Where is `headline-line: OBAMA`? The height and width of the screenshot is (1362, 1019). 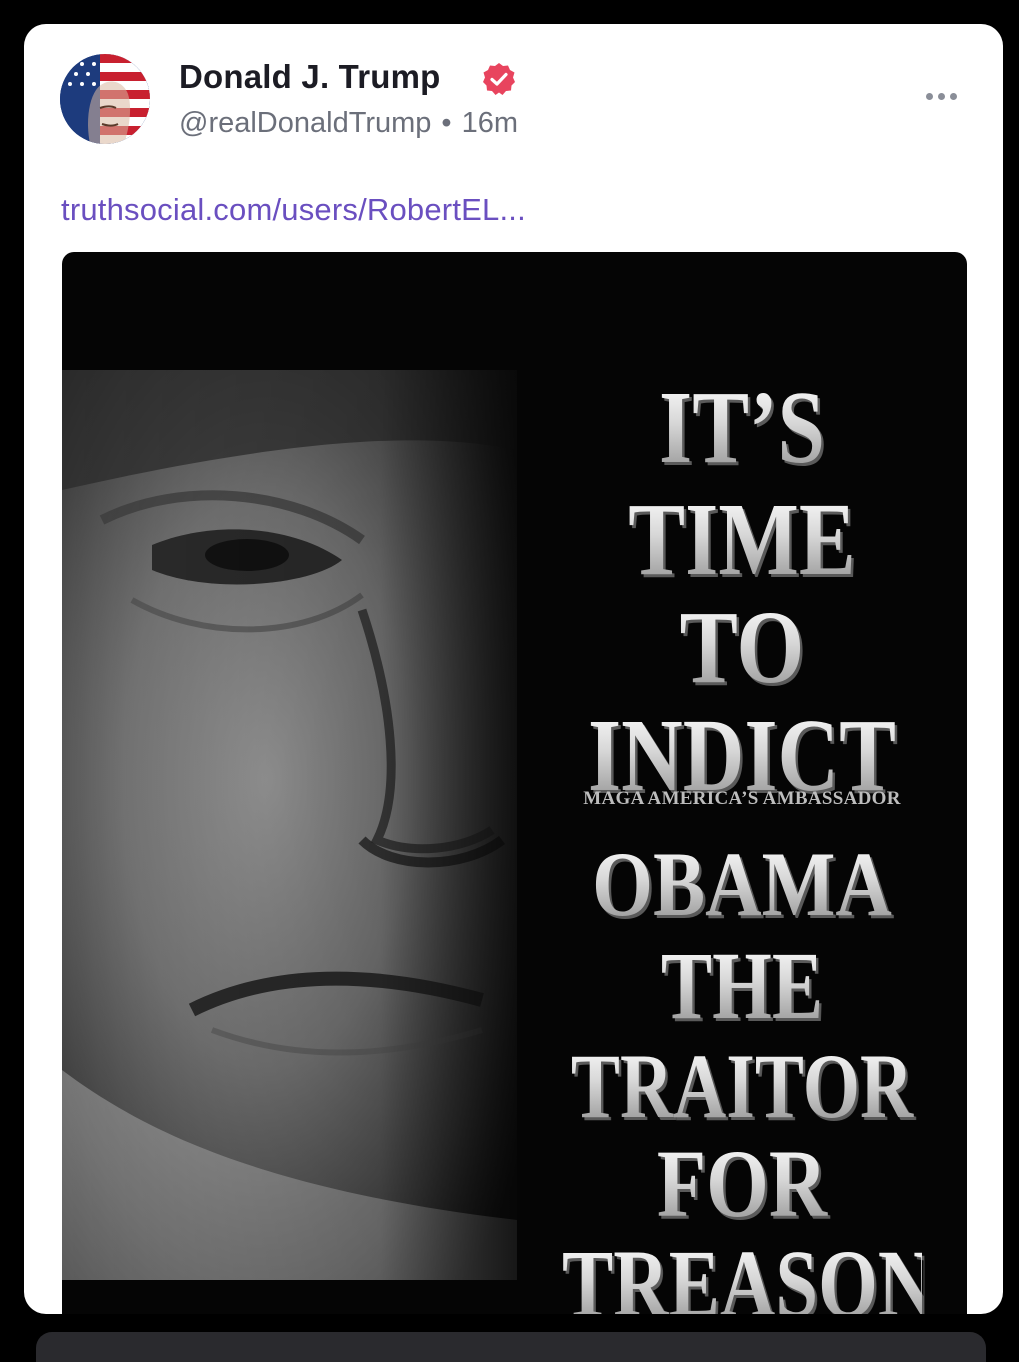
headline-line: OBAMA is located at coordinates (742, 884).